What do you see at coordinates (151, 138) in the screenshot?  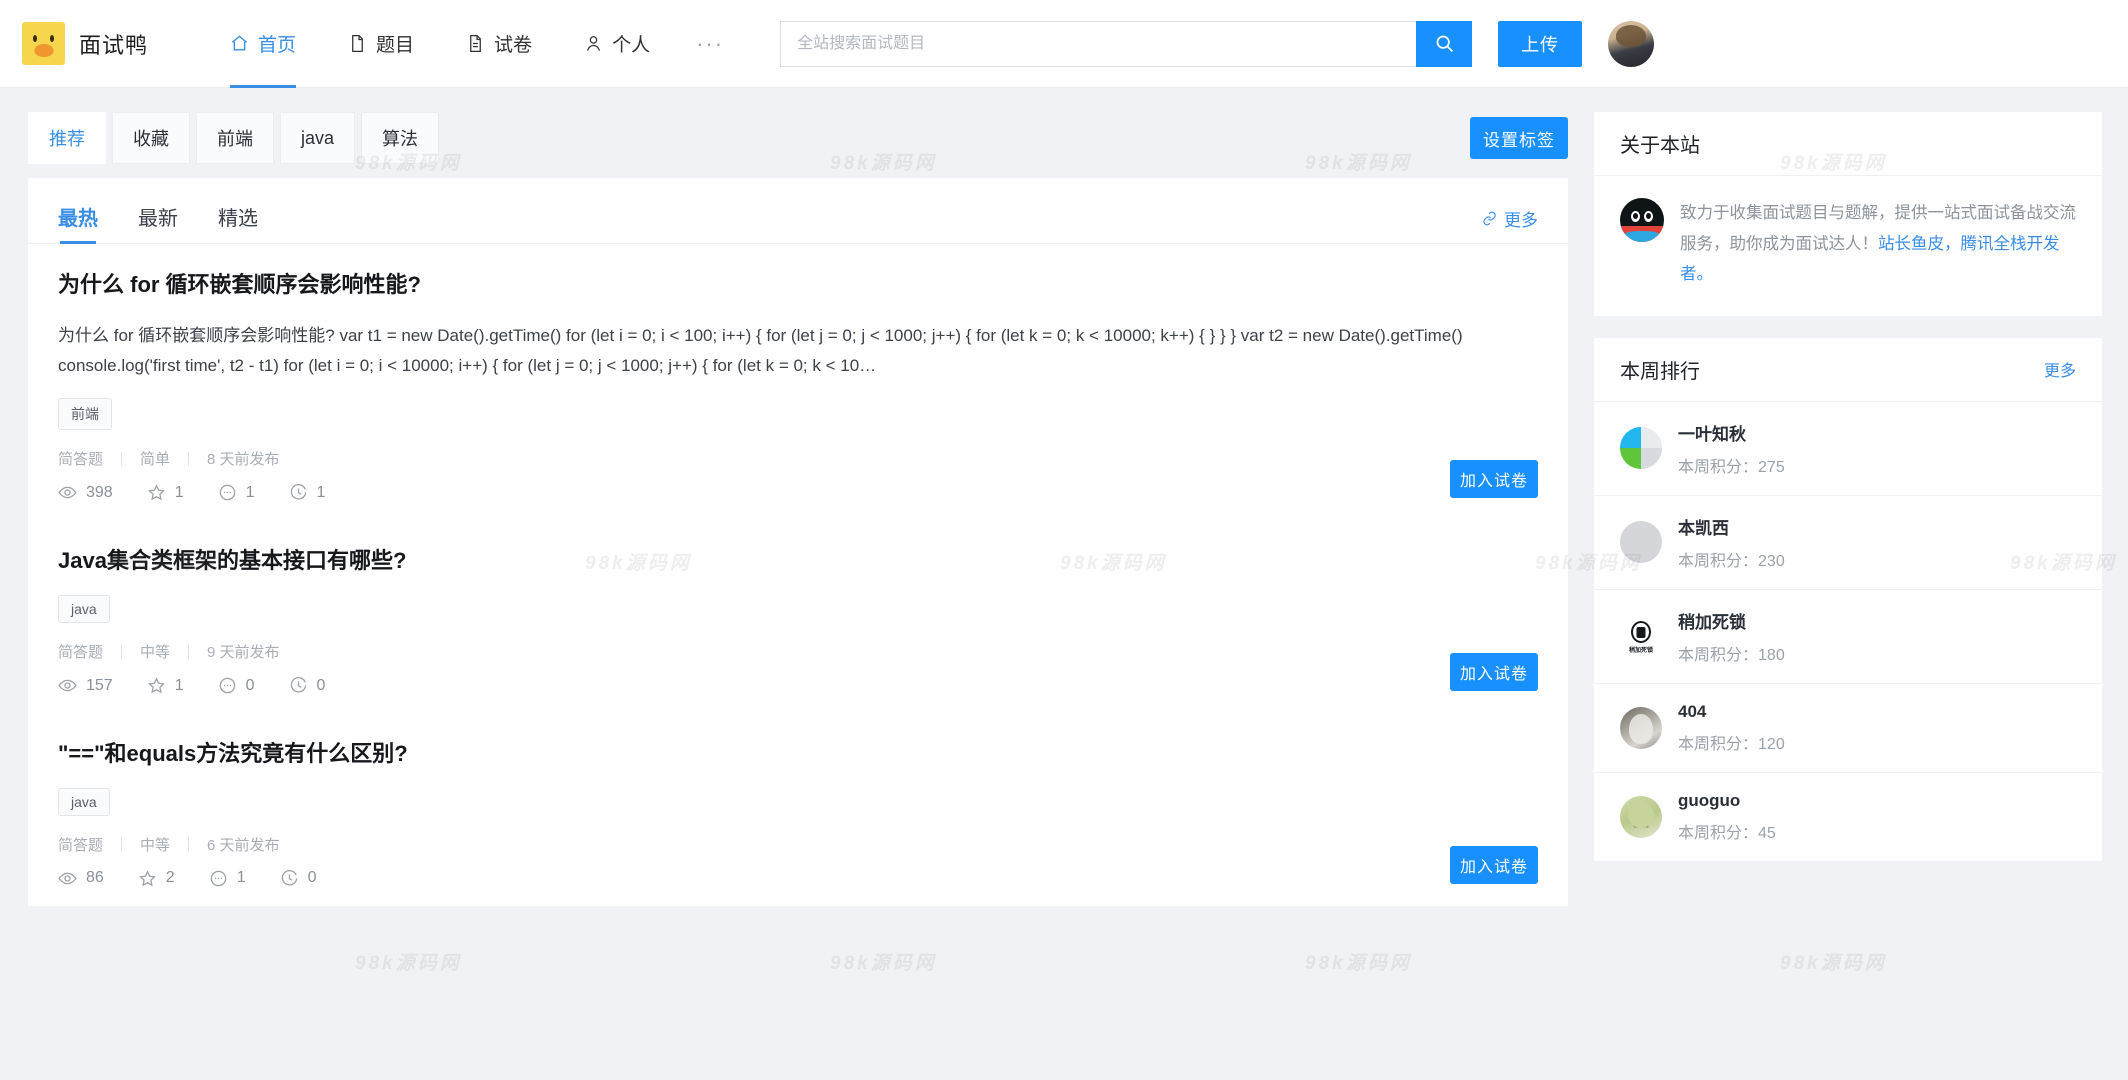 I see `tag-chip-favorites: 收藏` at bounding box center [151, 138].